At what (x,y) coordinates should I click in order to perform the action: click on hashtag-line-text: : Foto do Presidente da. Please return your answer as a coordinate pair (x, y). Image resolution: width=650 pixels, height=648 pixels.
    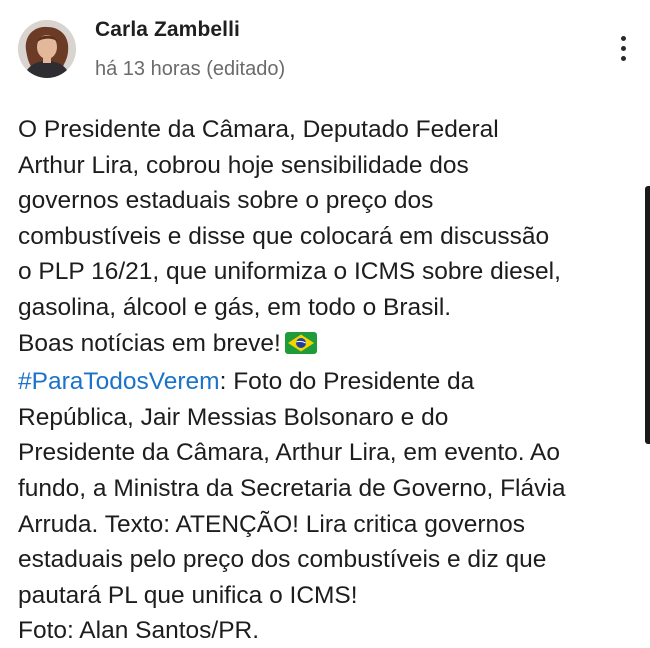
    Looking at the image, I should click on (347, 382).